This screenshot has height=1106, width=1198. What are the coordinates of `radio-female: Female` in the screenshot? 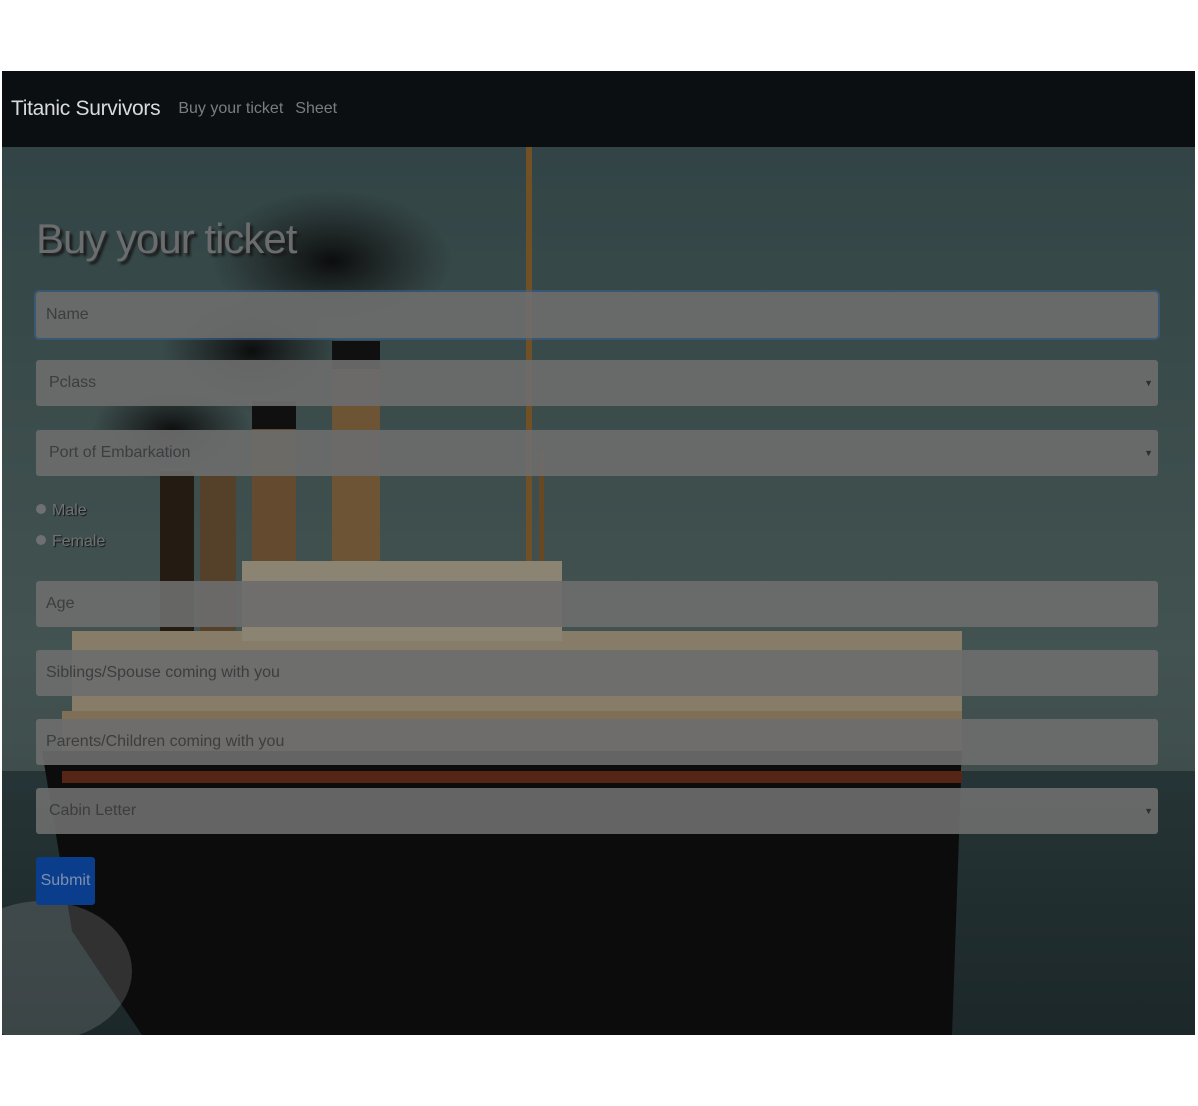 It's located at (70, 542).